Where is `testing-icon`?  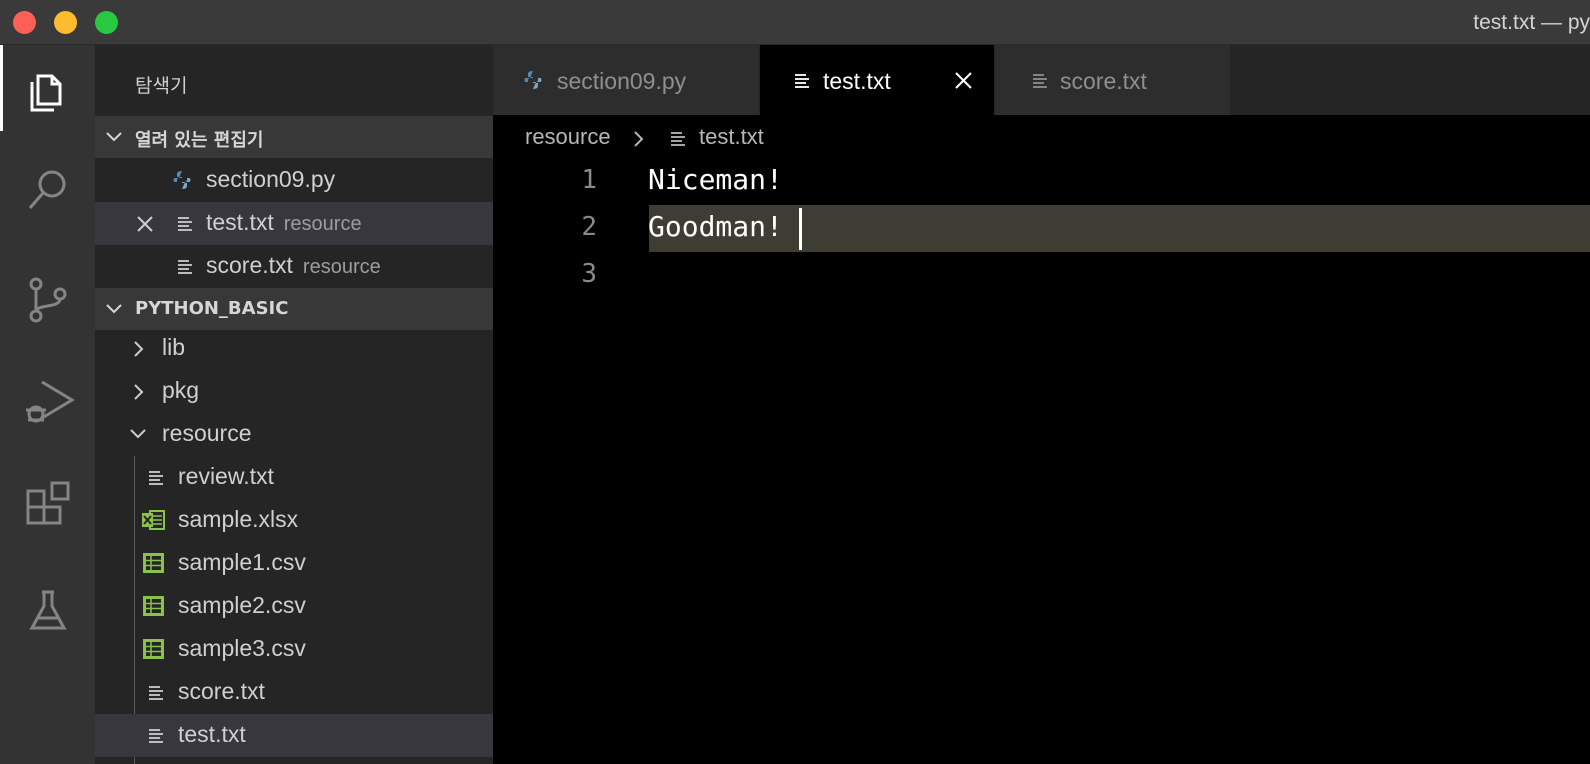 testing-icon is located at coordinates (48, 610).